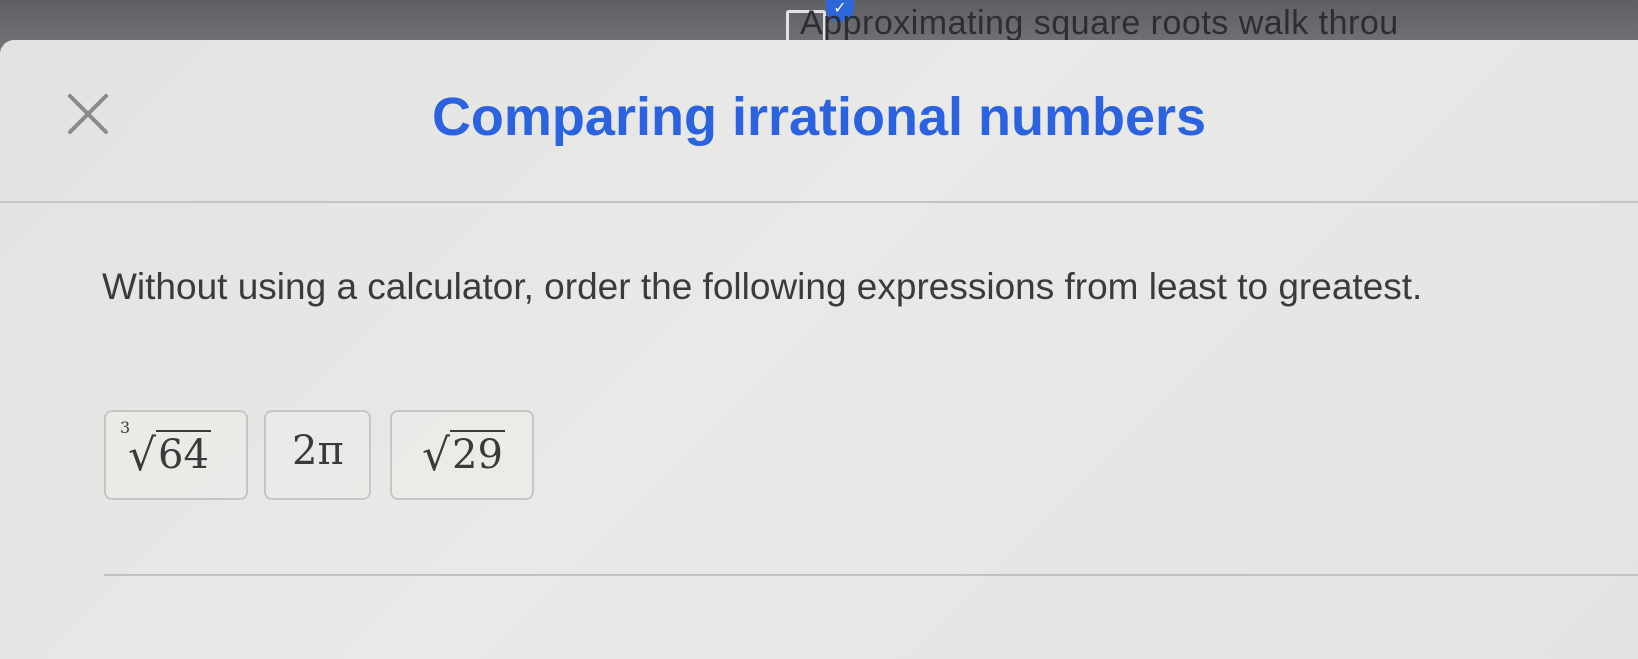 The width and height of the screenshot is (1638, 659). What do you see at coordinates (871, 575) in the screenshot?
I see `answer-area-divider` at bounding box center [871, 575].